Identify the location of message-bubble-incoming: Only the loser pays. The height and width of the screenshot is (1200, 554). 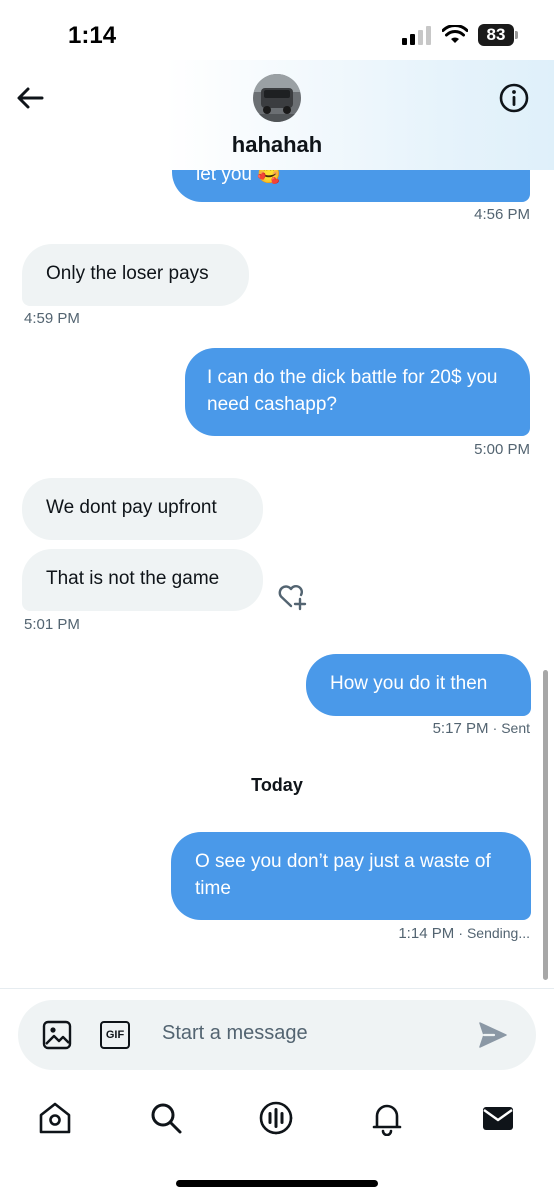
(135, 275).